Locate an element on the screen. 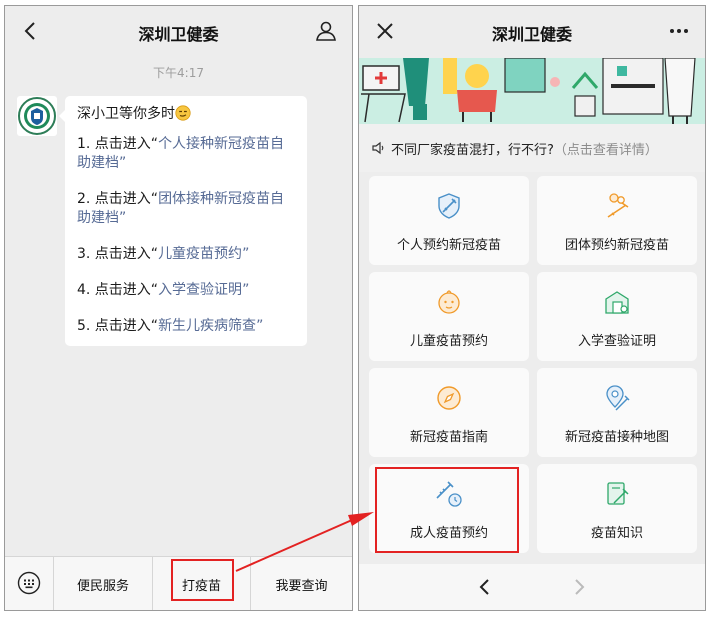 This screenshot has height=618, width=710. message-timestamp: 下午4:17 is located at coordinates (178, 73).